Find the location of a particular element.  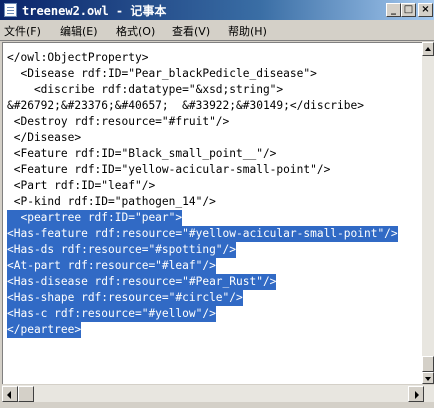

scroll-down-button is located at coordinates (428, 378).